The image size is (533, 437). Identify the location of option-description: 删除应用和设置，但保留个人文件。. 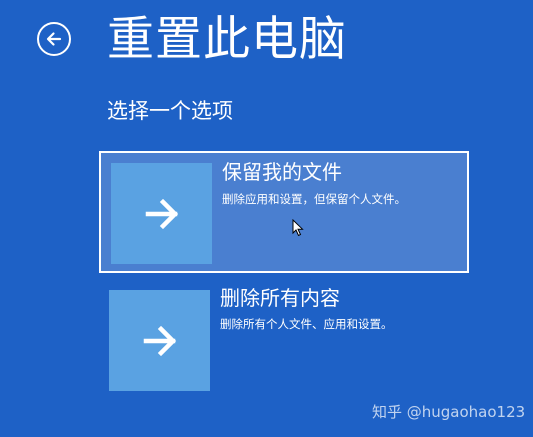
(314, 199).